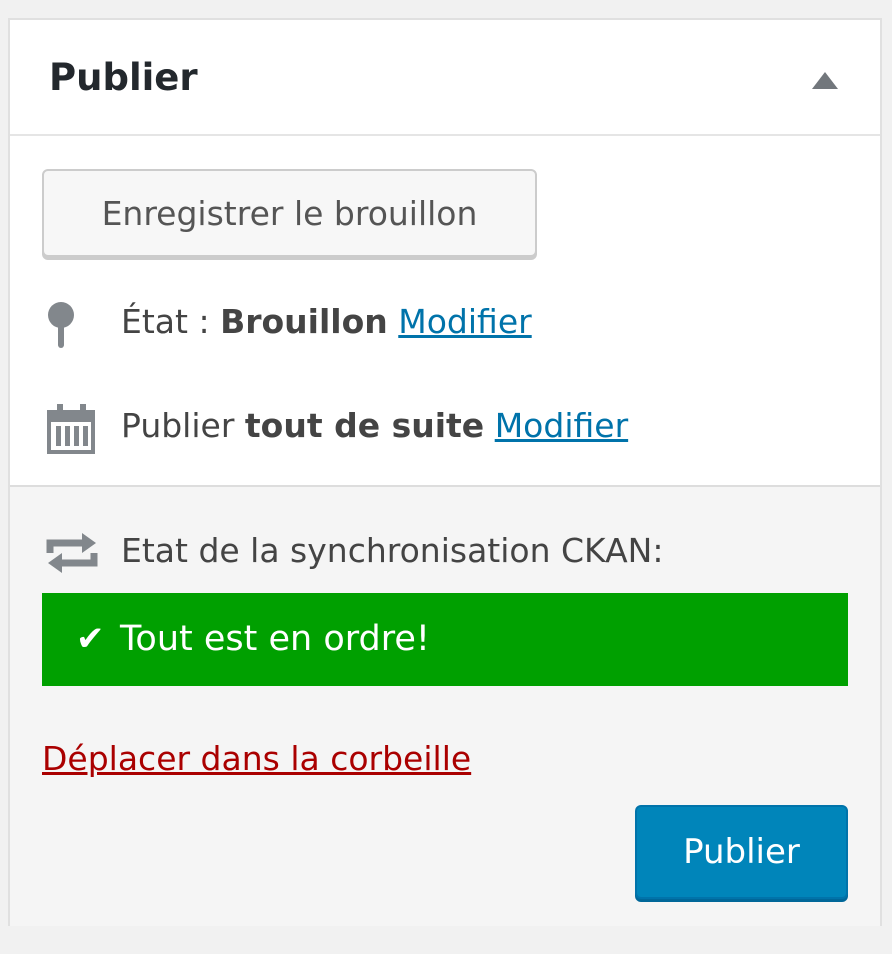 The image size is (892, 954). What do you see at coordinates (61, 331) in the screenshot?
I see `pin-icon` at bounding box center [61, 331].